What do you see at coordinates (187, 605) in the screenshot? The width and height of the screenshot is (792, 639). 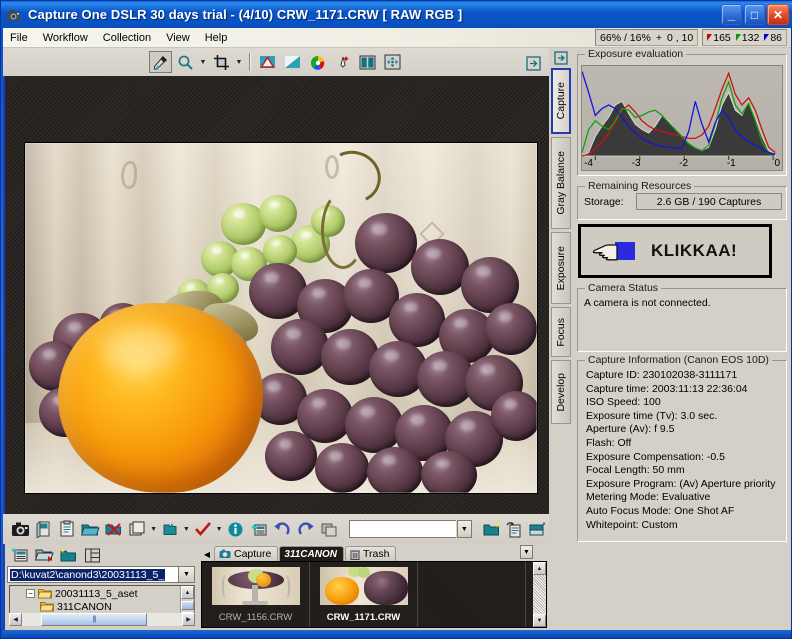 I see `scroll-thumb` at bounding box center [187, 605].